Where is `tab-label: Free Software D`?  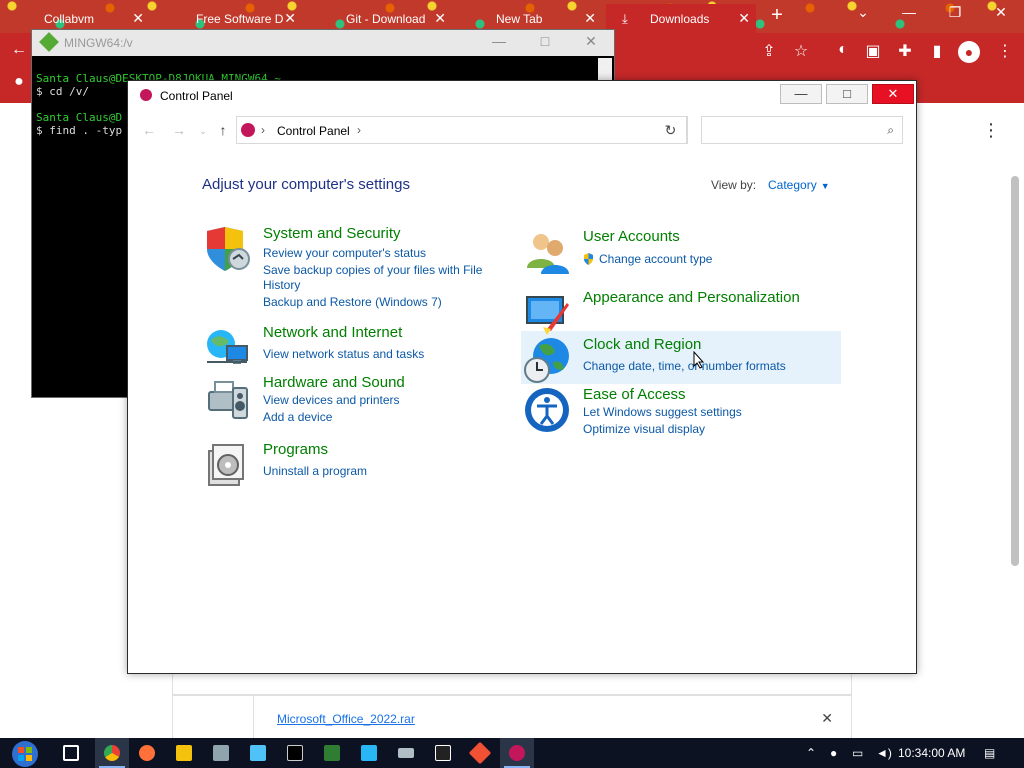 tab-label: Free Software D is located at coordinates (240, 19).